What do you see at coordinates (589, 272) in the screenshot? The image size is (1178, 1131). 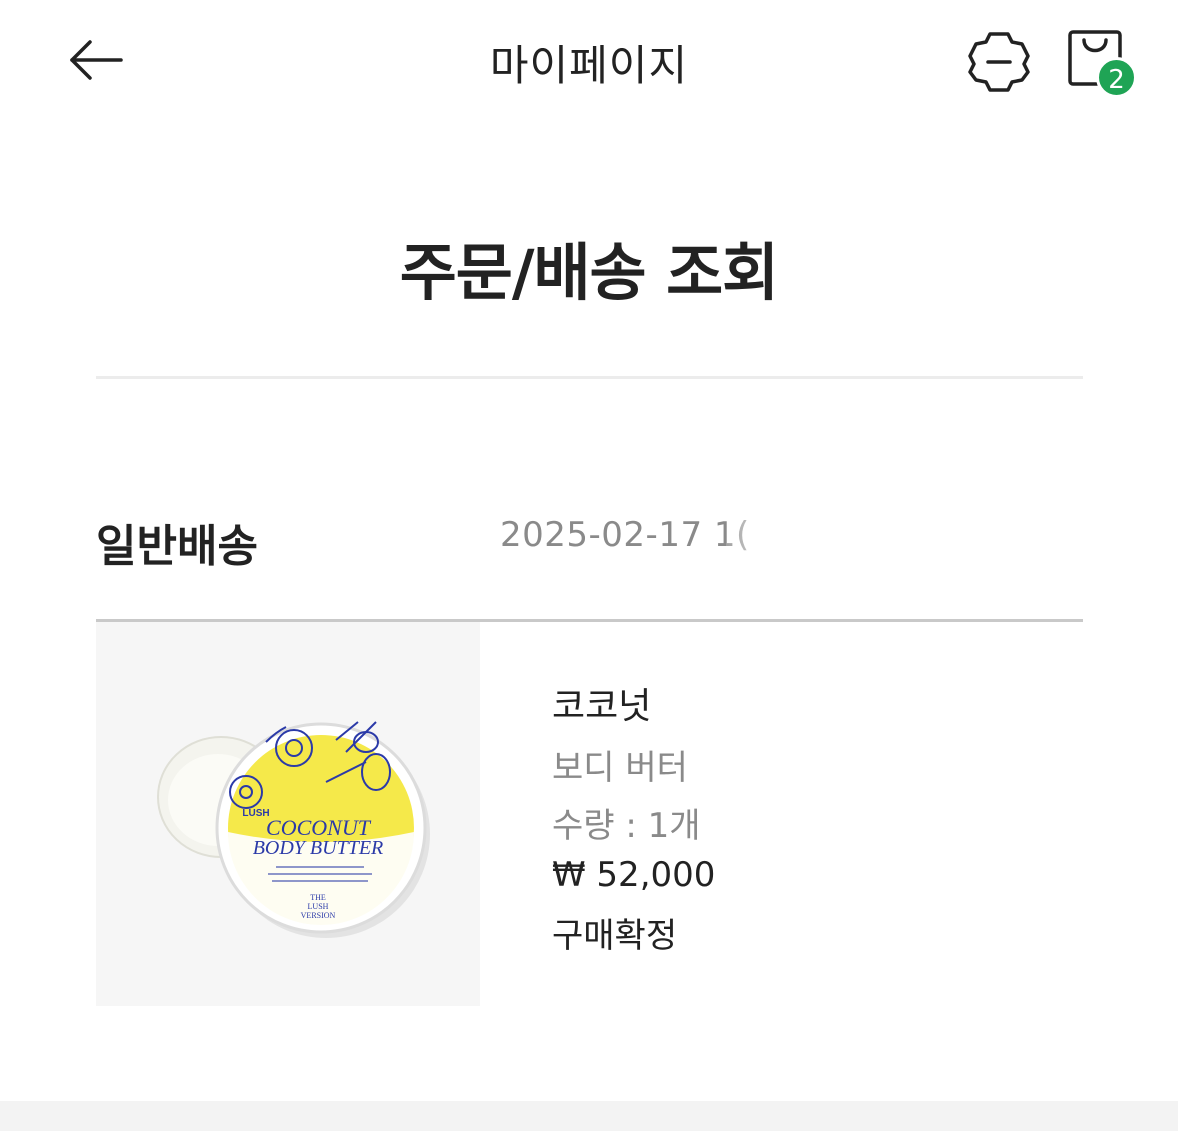 I see `page-title: 주문/배송 조회` at bounding box center [589, 272].